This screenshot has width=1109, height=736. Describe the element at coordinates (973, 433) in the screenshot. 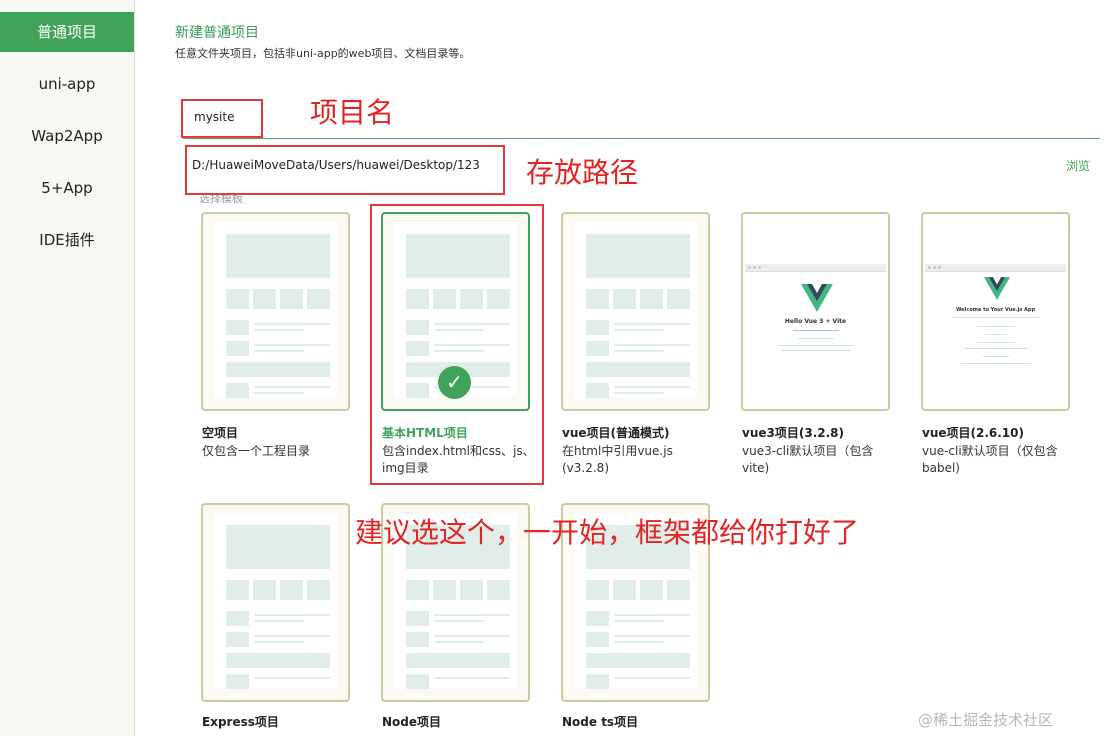

I see `template-title: vue项目(2.6.10)` at that location.